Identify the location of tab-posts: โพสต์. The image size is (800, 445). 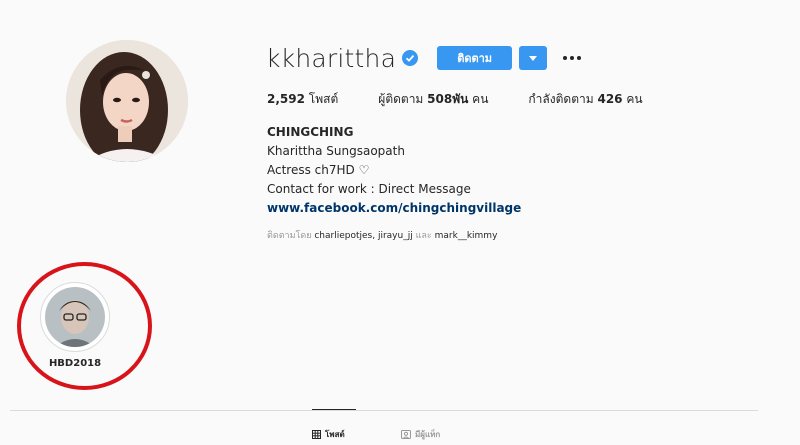
(328, 434).